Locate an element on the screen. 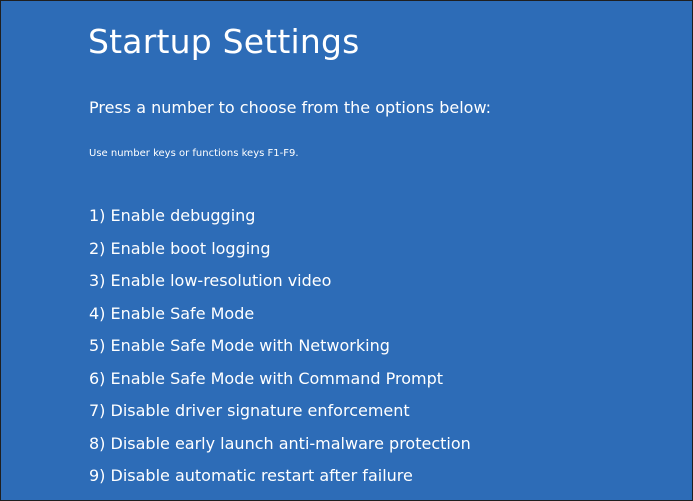  key-hint-text: Use number keys or functions keys F1-F9. is located at coordinates (194, 153).